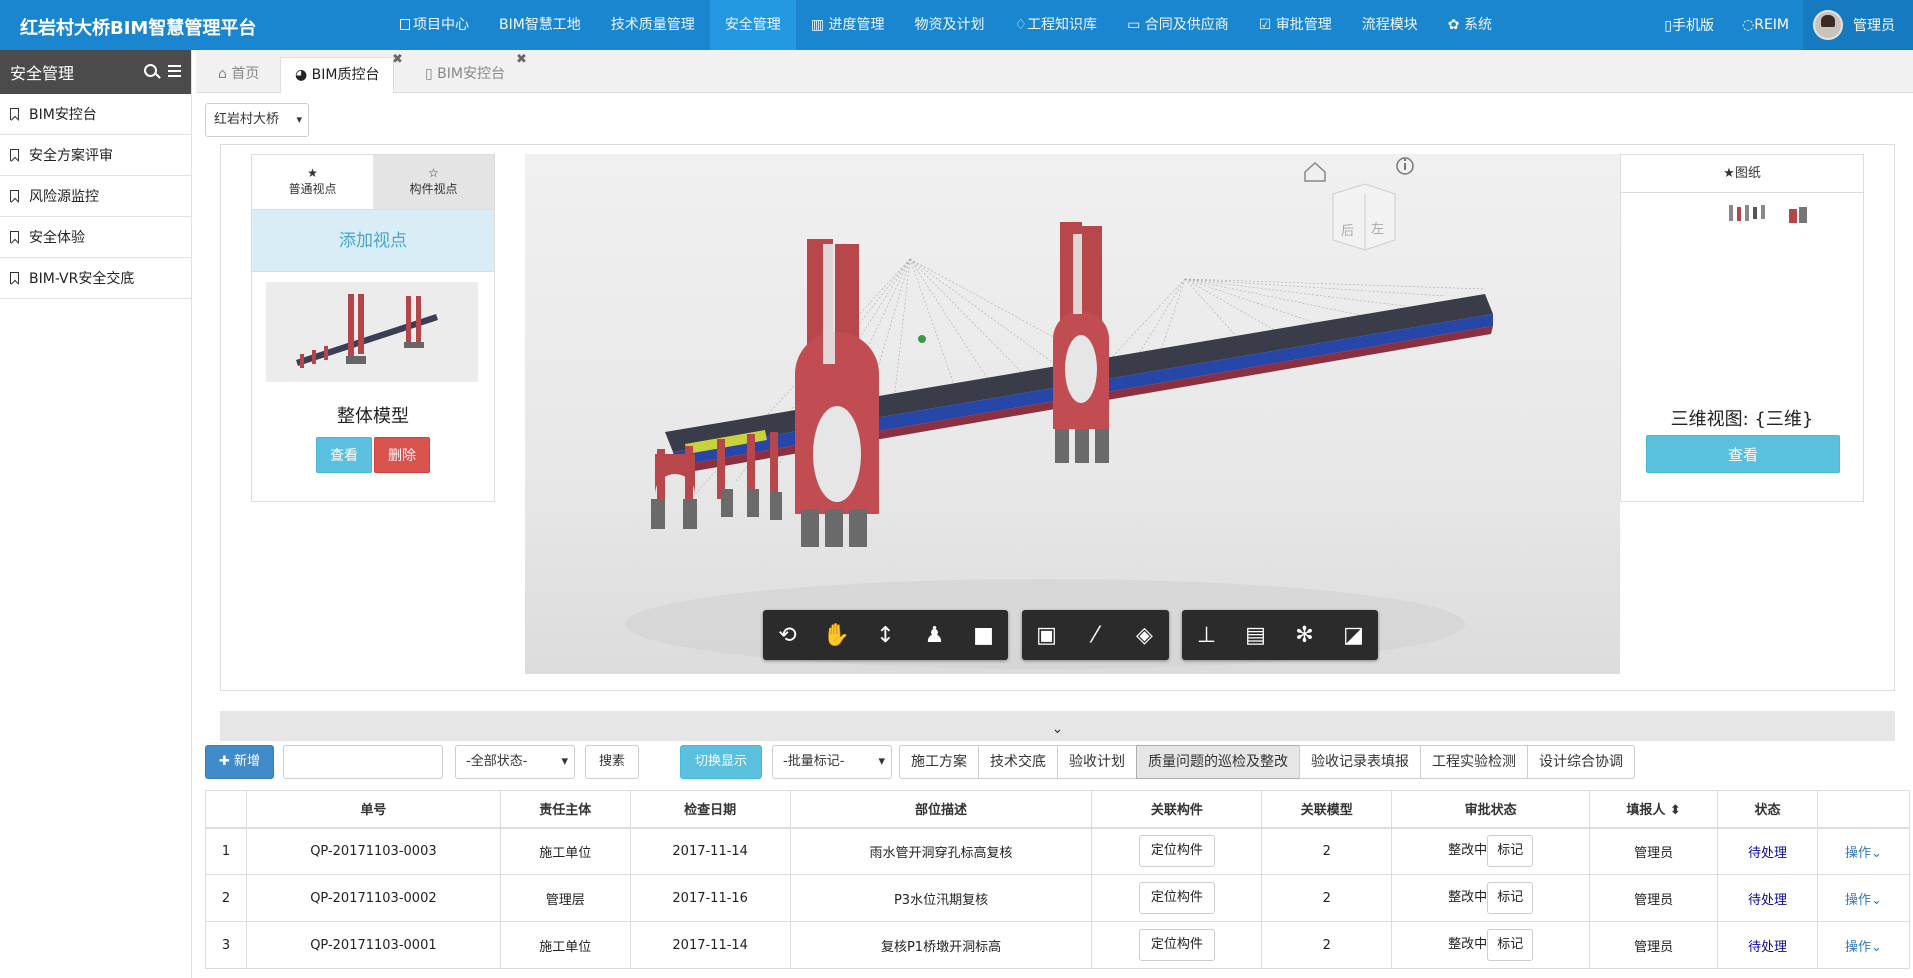 This screenshot has height=978, width=1913. Describe the element at coordinates (434, 25) in the screenshot. I see `nav-item-project-center: 项目中心` at that location.